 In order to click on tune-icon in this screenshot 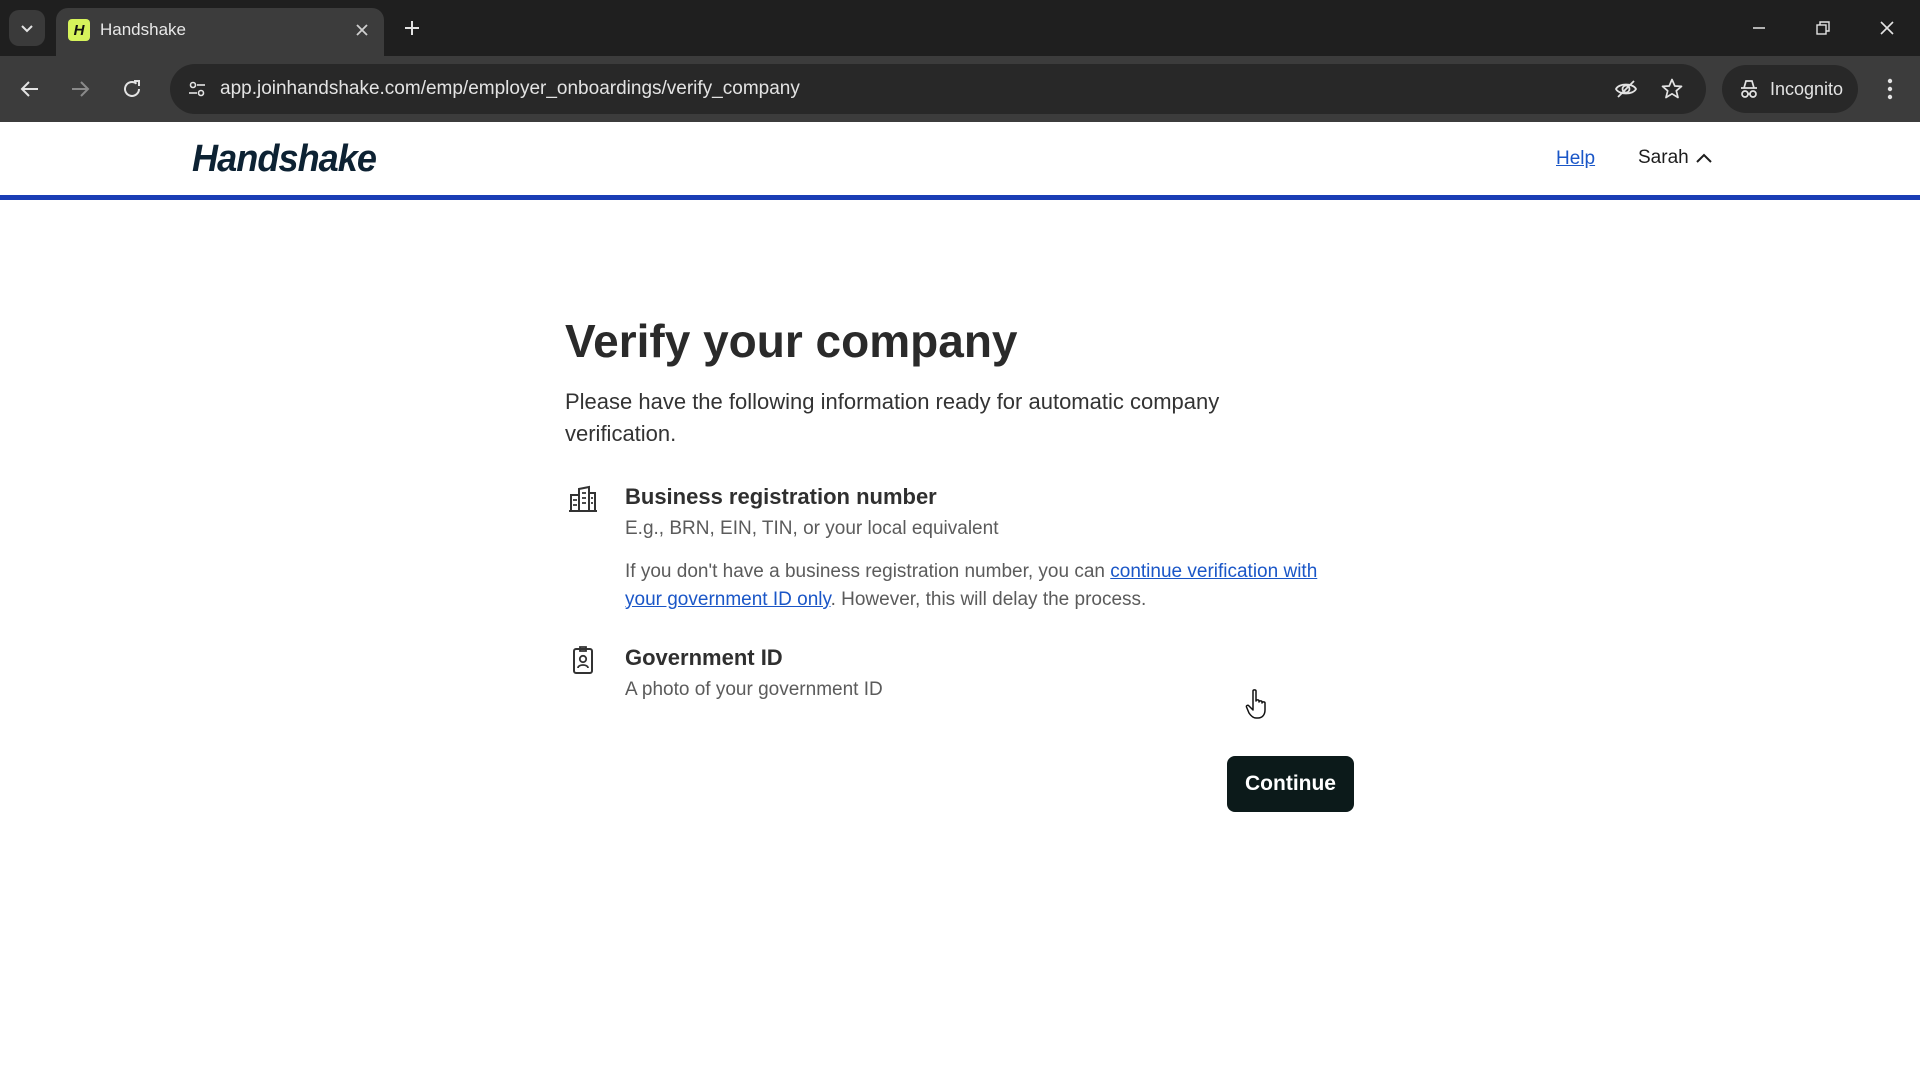, I will do `click(197, 89)`.